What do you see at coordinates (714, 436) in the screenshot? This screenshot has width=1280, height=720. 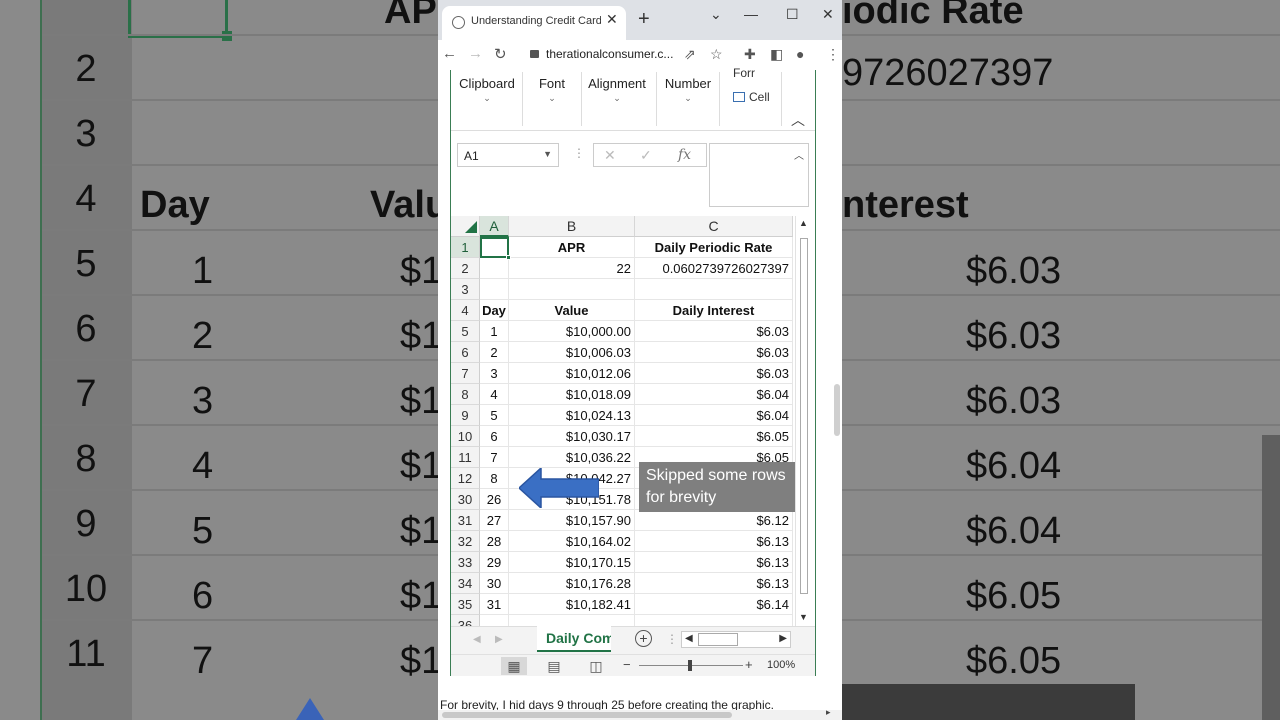 I see `cell-c: $6.05` at bounding box center [714, 436].